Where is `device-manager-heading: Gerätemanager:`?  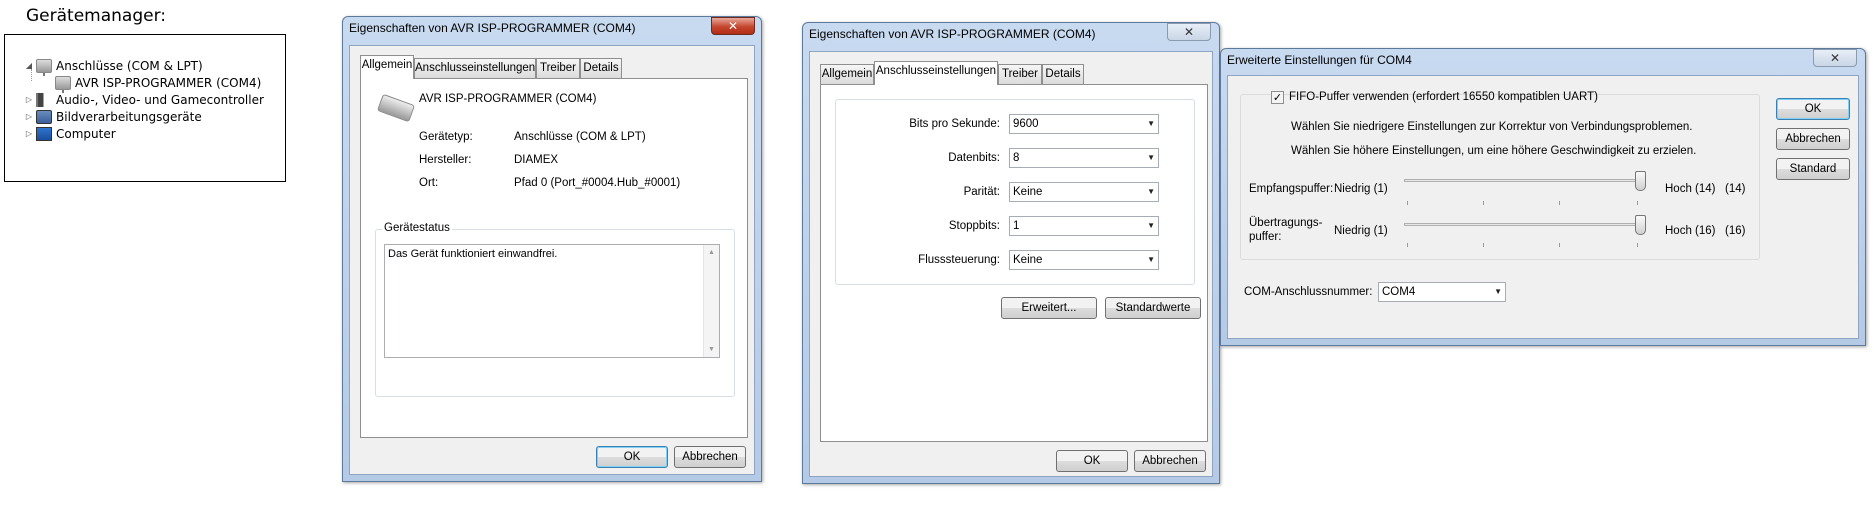
device-manager-heading: Gerätemanager: is located at coordinates (96, 16).